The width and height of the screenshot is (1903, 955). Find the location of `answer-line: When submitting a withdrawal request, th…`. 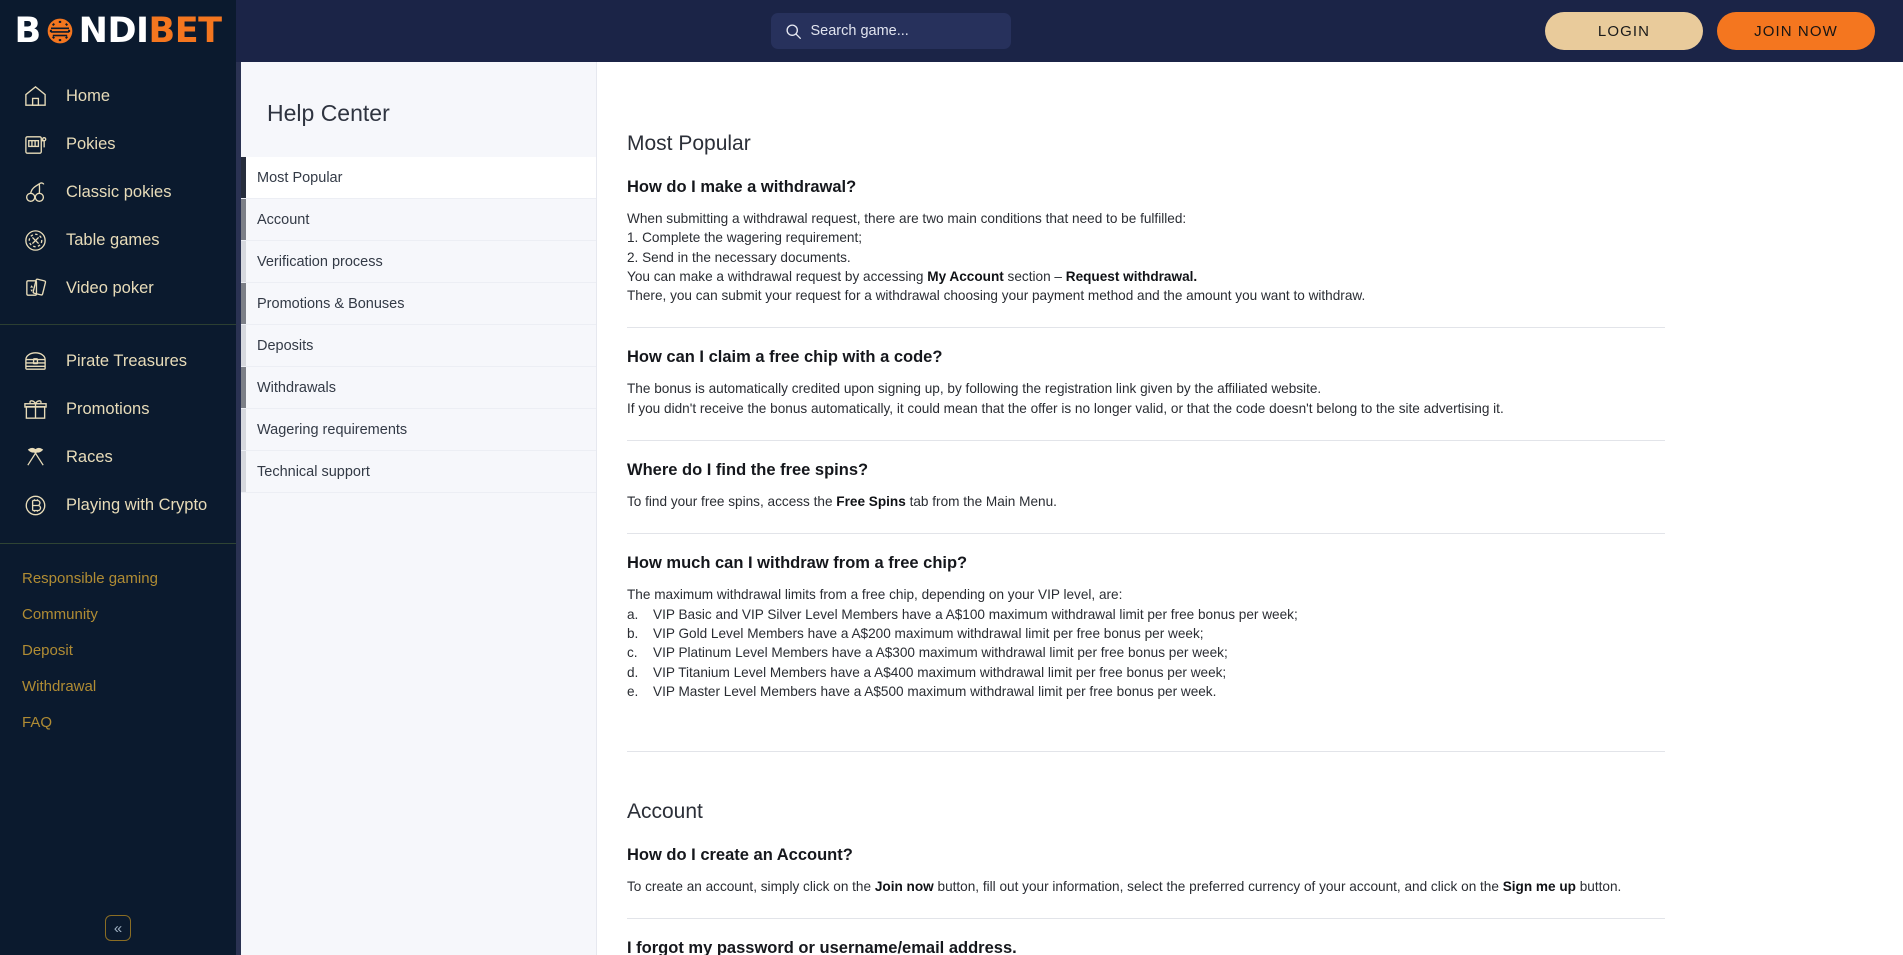

answer-line: When submitting a withdrawal request, th… is located at coordinates (907, 218).